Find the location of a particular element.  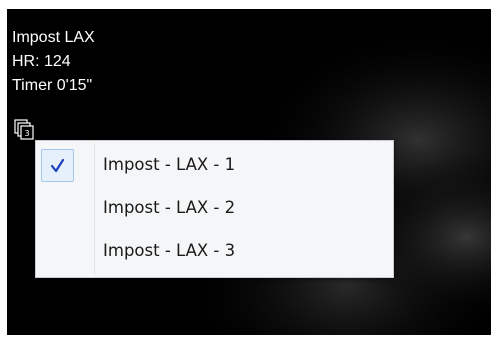

menu-item-label: Impost - LAX - 1 is located at coordinates (169, 164).